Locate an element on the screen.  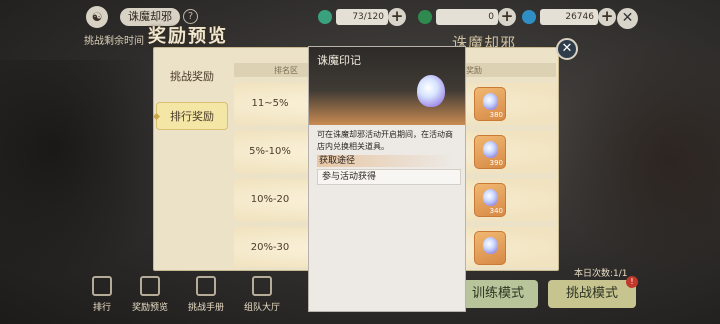
green-orb-icon is located at coordinates (425, 17).